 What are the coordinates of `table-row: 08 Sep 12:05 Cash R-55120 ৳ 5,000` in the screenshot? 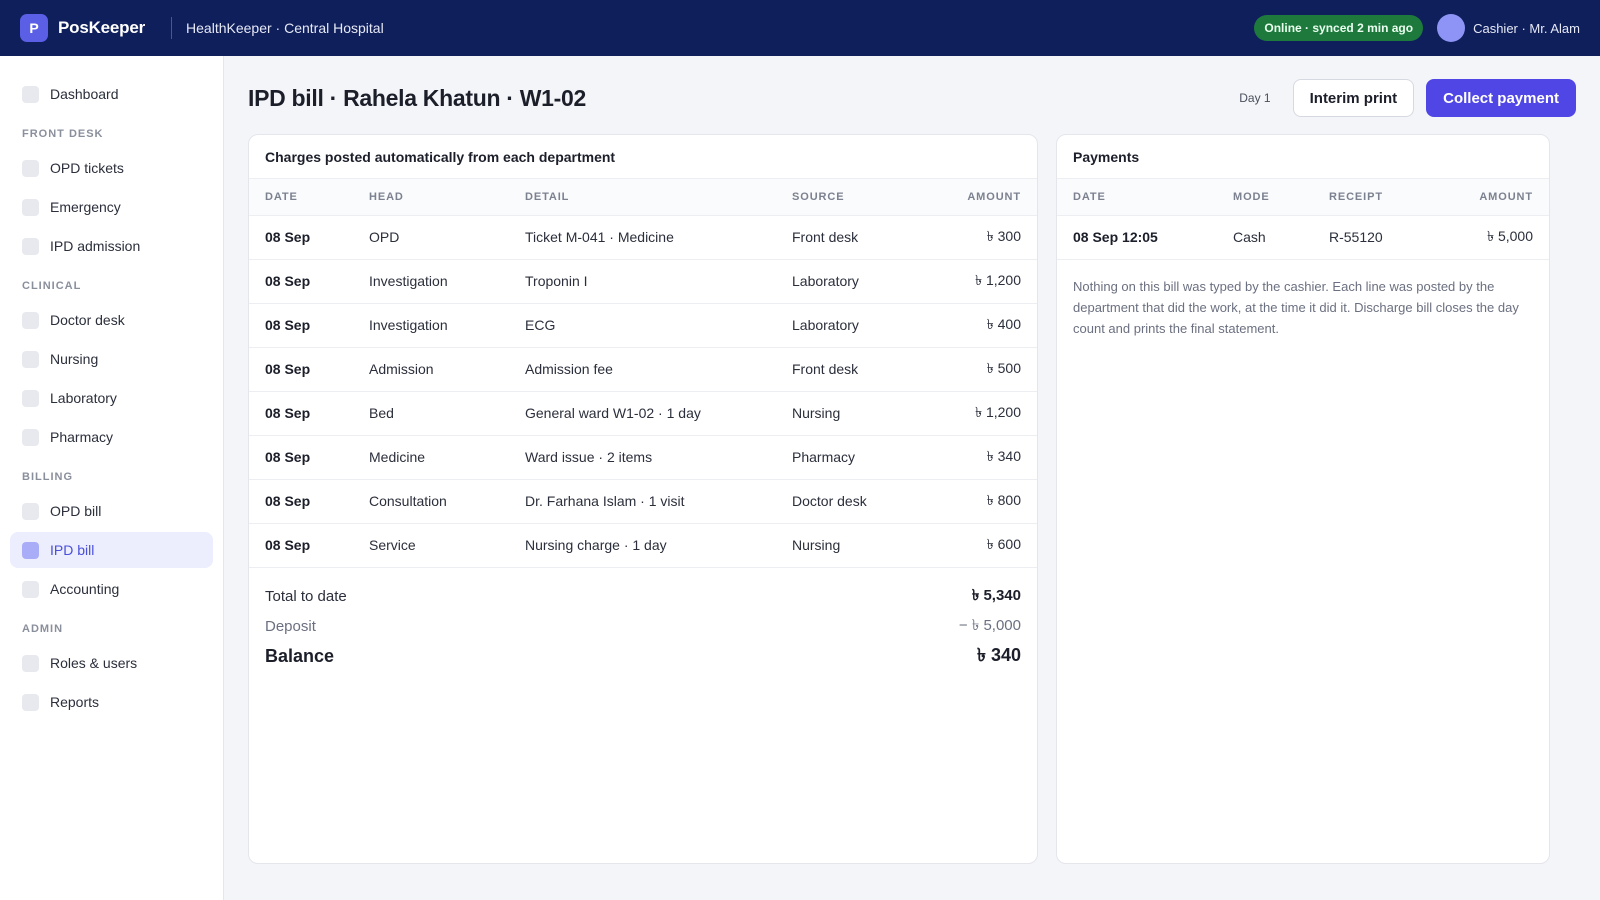 It's located at (1303, 237).